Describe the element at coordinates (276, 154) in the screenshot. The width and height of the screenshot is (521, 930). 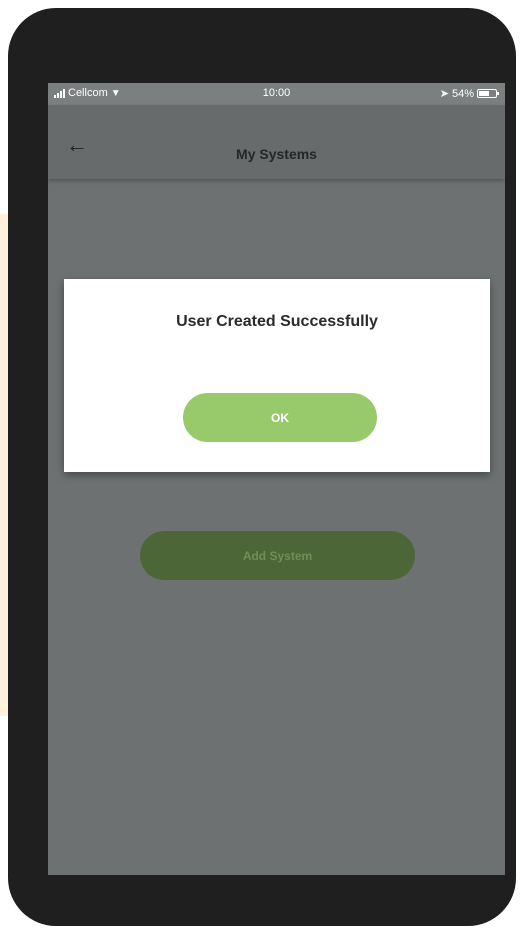
I see `page-title: My Systems` at that location.